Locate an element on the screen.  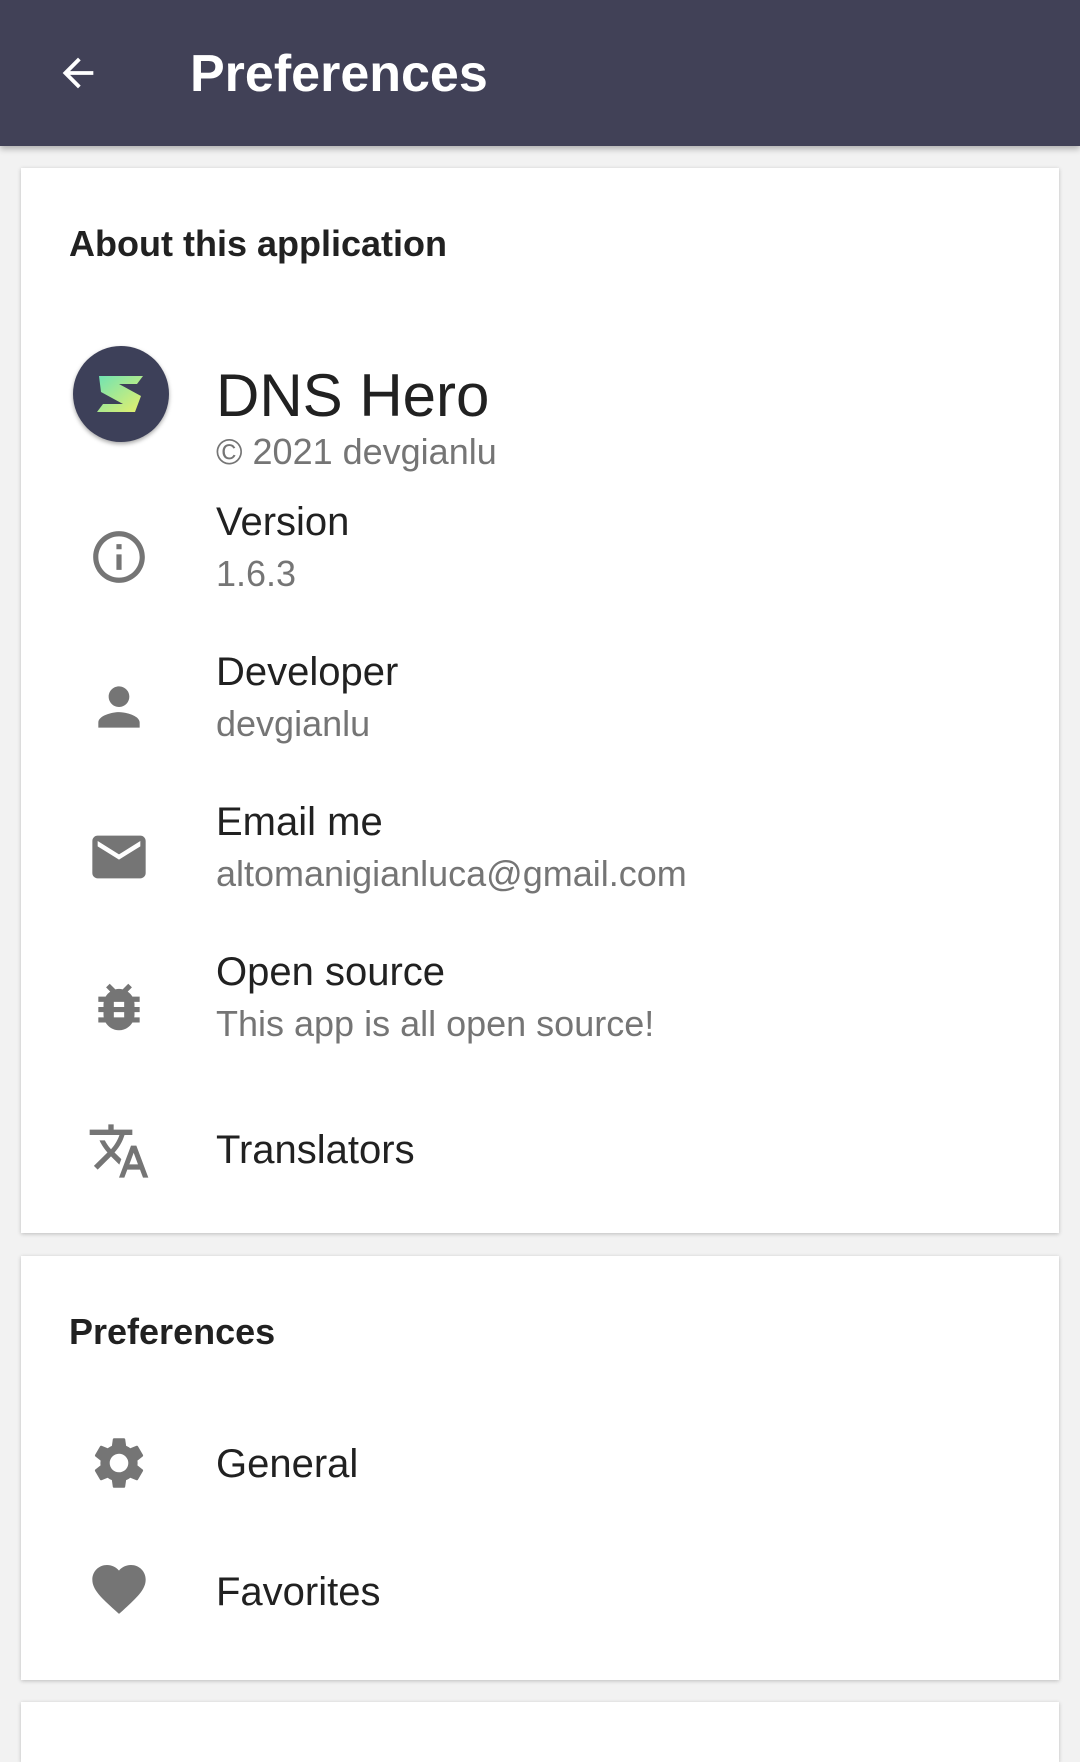
arrow-back-icon is located at coordinates (78, 73).